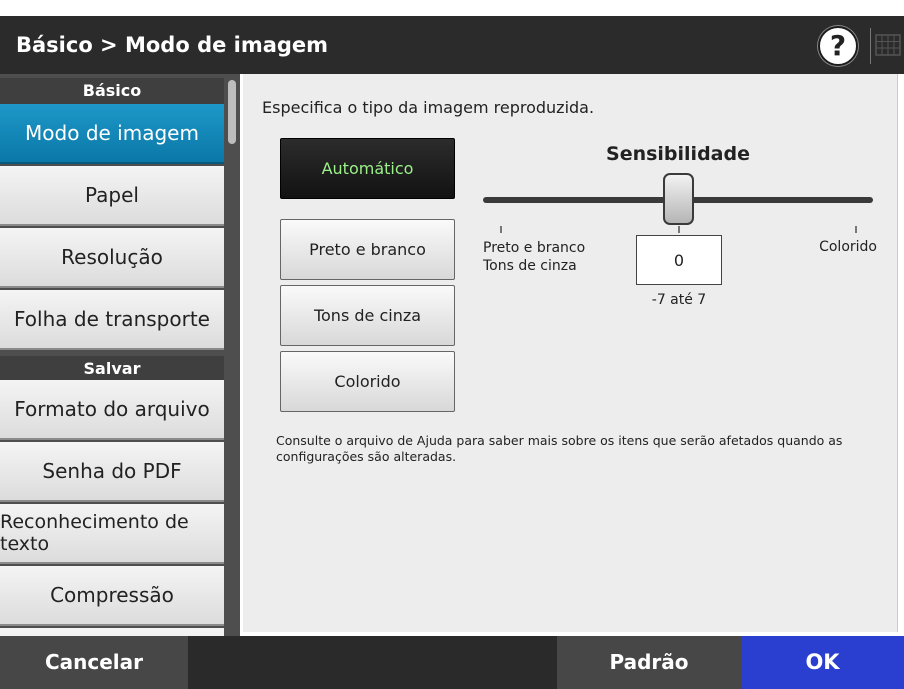 The image size is (904, 689). What do you see at coordinates (679, 300) in the screenshot?
I see `sensitivity-range-text: -7 até 7` at bounding box center [679, 300].